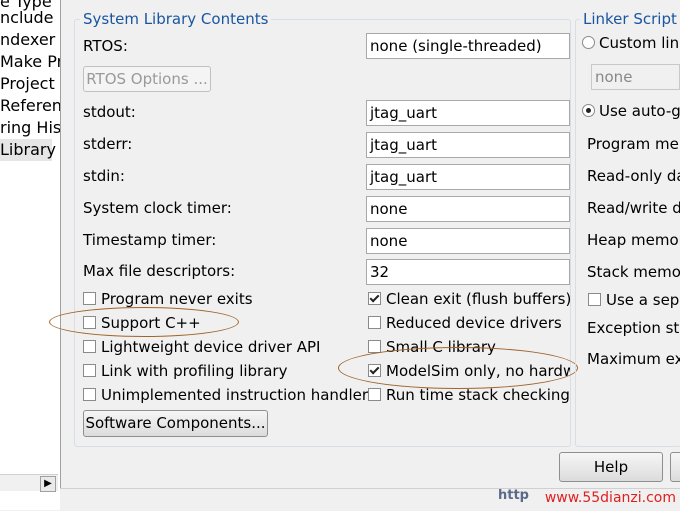 This screenshot has height=511, width=680. I want to click on linker-script-title: Linker Script, so click(630, 19).